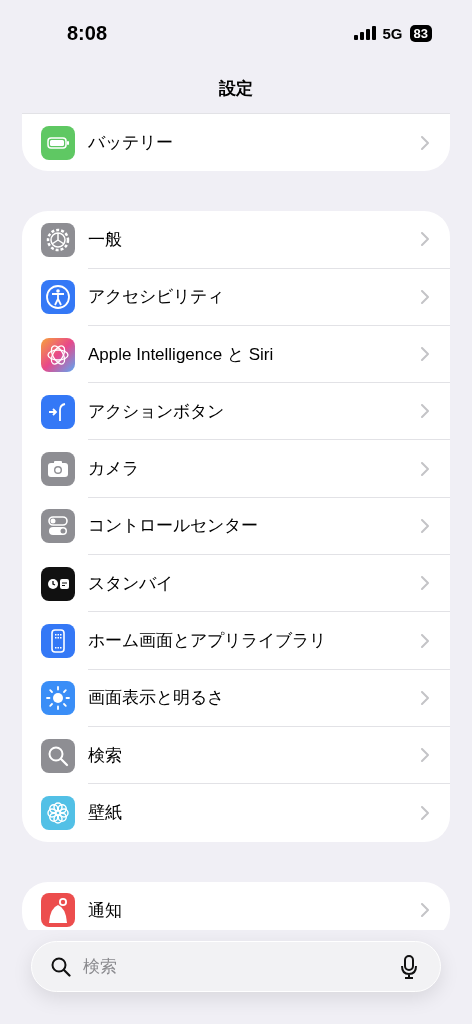 This screenshot has width=472, height=1024. I want to click on row-label: 一般, so click(105, 239).